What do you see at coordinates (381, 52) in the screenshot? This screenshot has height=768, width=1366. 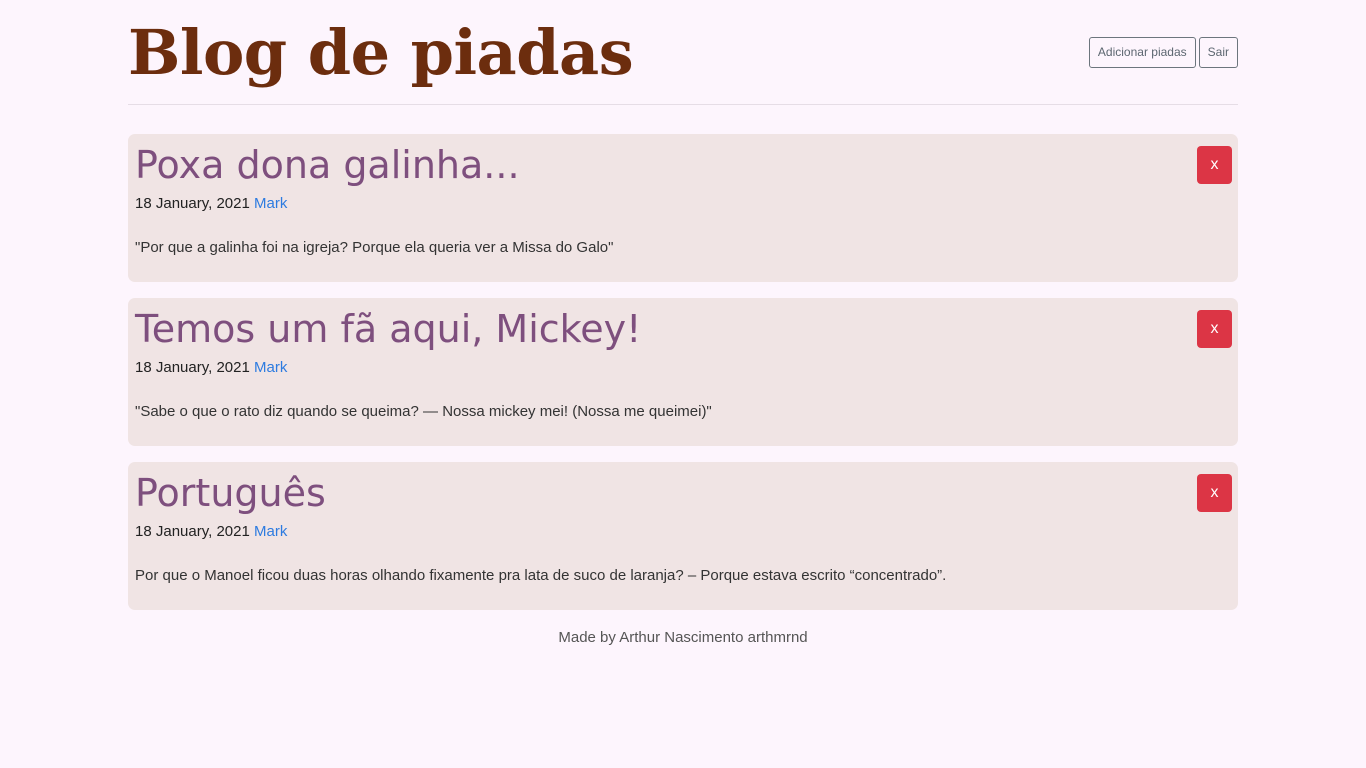 I see `page-title: Blog de piadas` at bounding box center [381, 52].